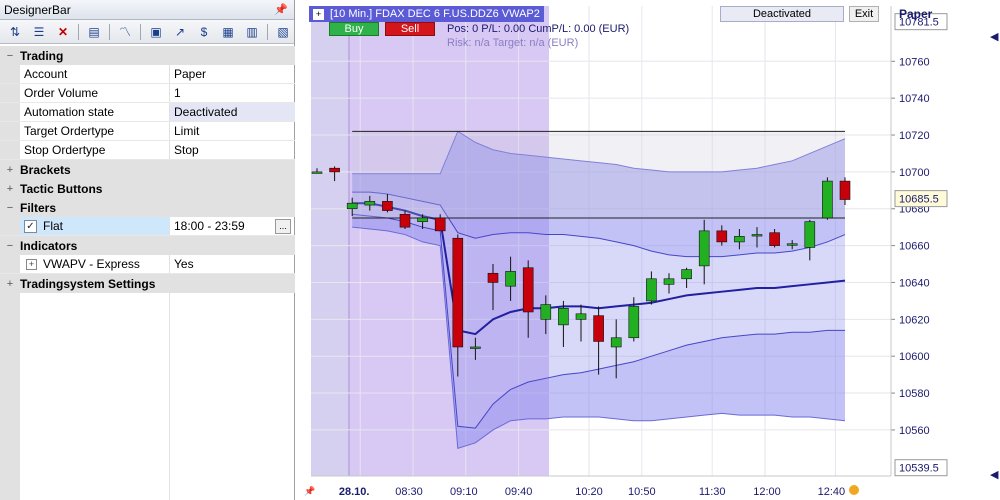  Describe the element at coordinates (232, 93) in the screenshot. I see `property-value: 1` at that location.